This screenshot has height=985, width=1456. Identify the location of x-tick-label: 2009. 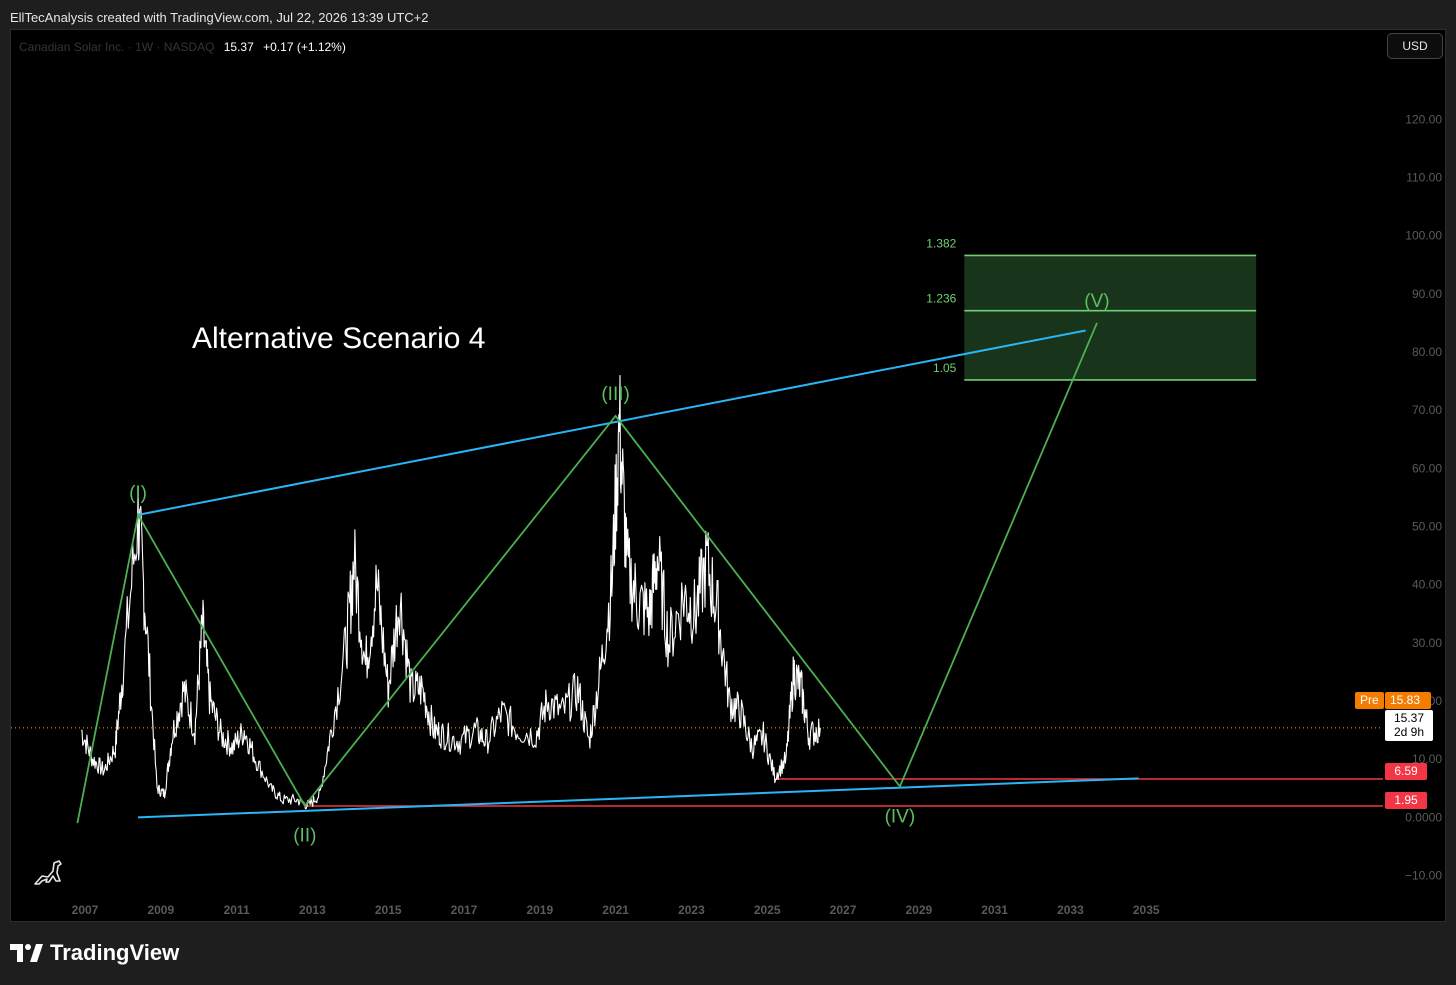
(160, 910).